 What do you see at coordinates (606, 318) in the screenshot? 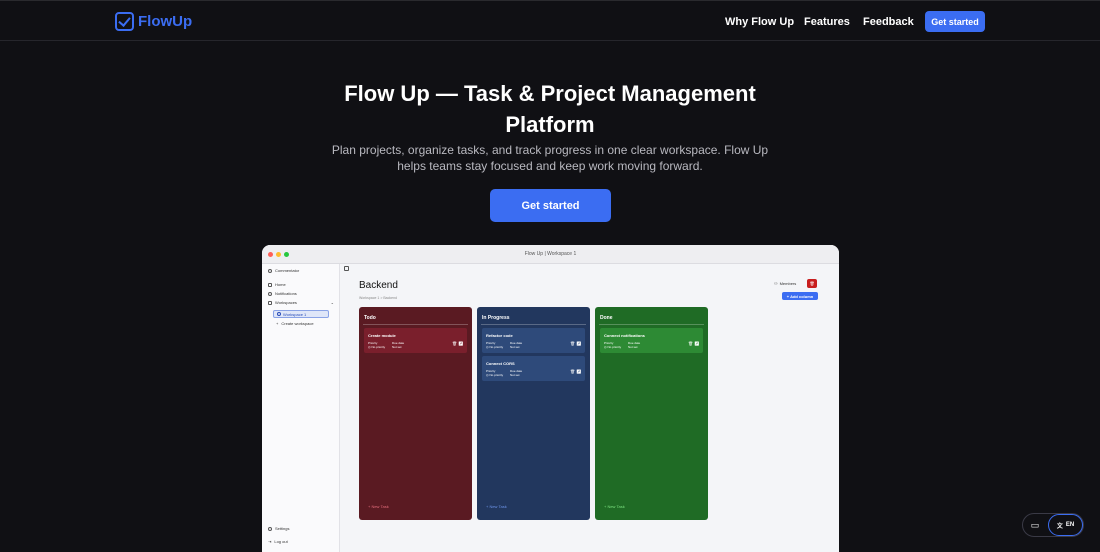
I see `column-title: Done` at bounding box center [606, 318].